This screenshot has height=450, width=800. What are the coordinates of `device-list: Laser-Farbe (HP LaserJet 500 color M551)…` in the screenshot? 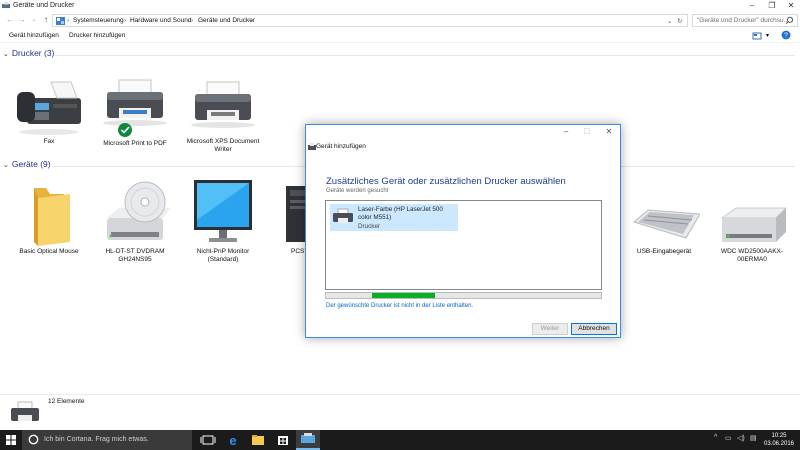 It's located at (463, 245).